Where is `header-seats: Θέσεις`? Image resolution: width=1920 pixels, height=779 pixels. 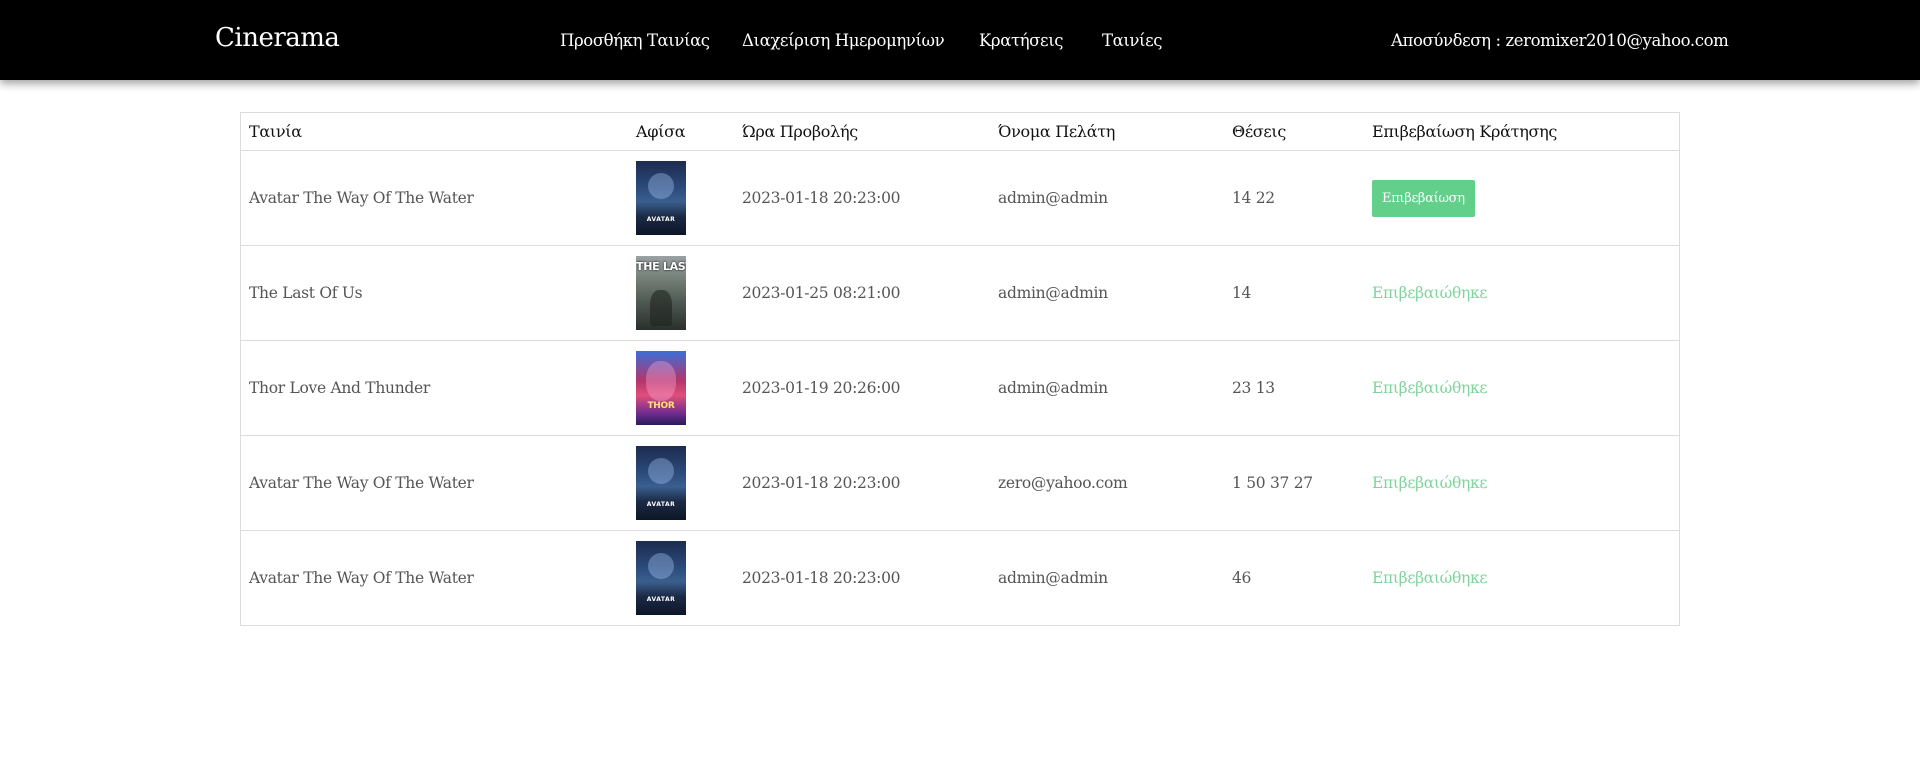
header-seats: Θέσεις is located at coordinates (1294, 132).